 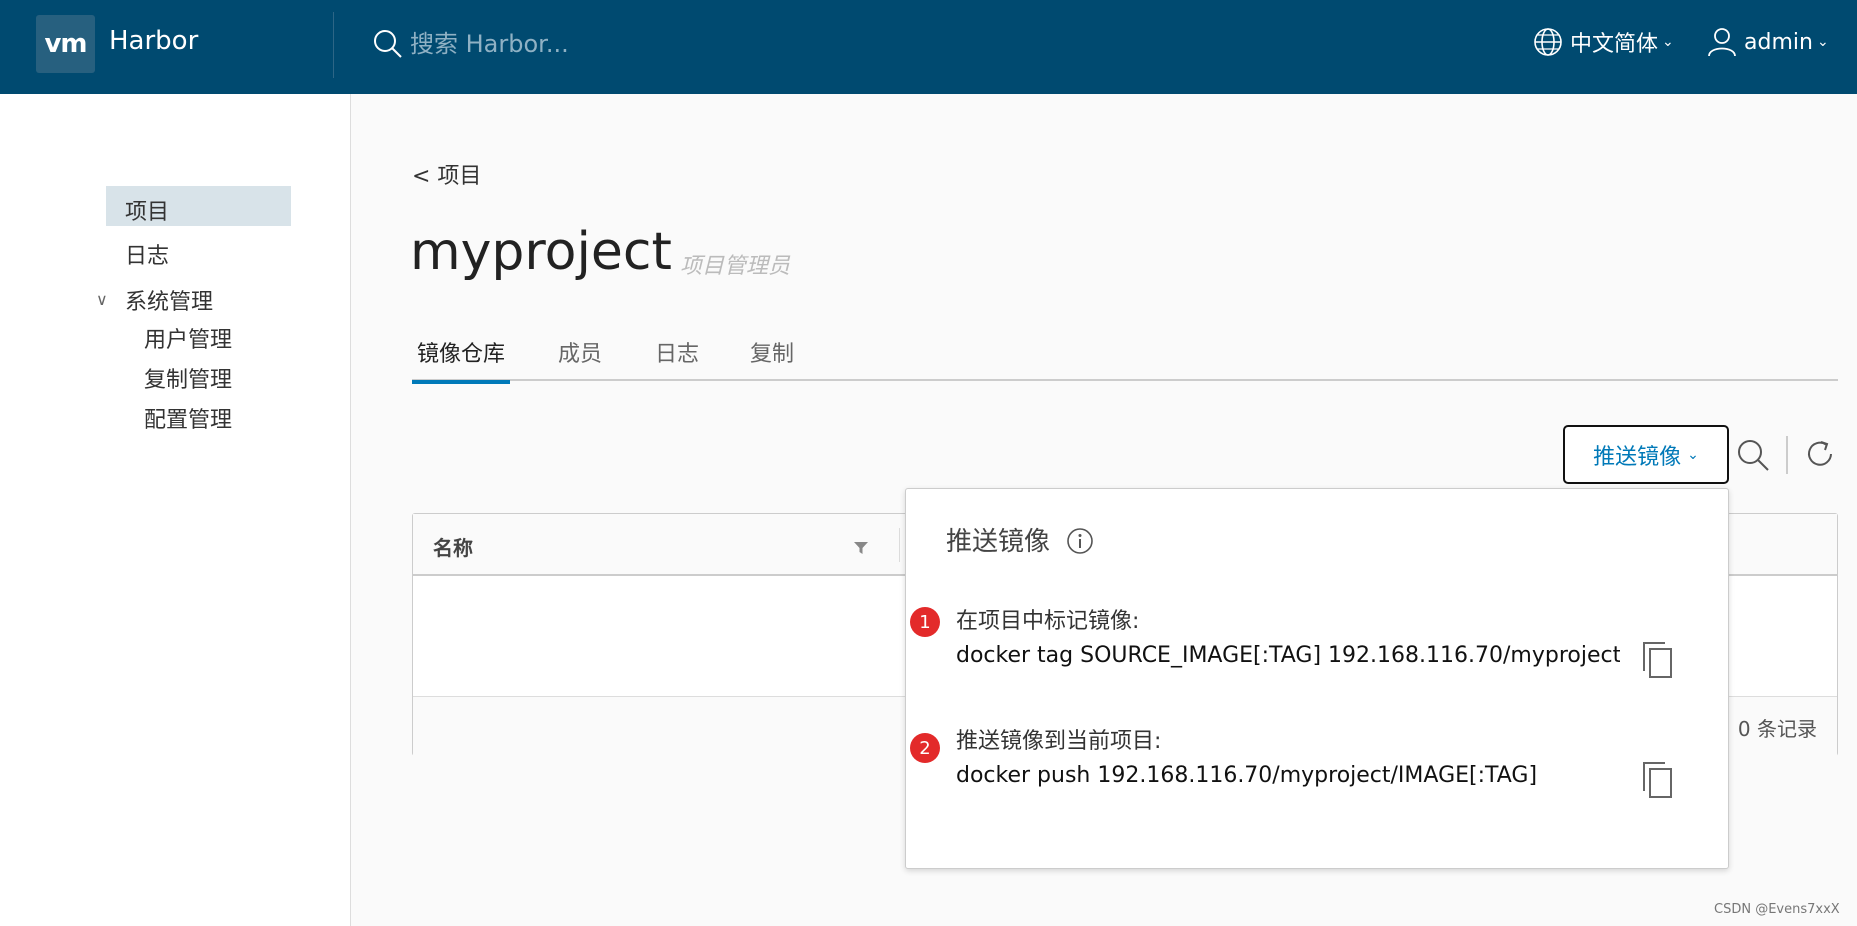 What do you see at coordinates (998, 542) in the screenshot?
I see `dropdown-title: 推送镜像` at bounding box center [998, 542].